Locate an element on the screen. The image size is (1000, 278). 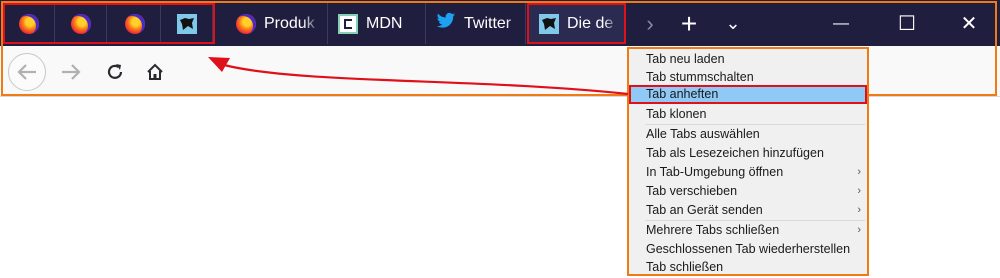
forward-button is located at coordinates (71, 72).